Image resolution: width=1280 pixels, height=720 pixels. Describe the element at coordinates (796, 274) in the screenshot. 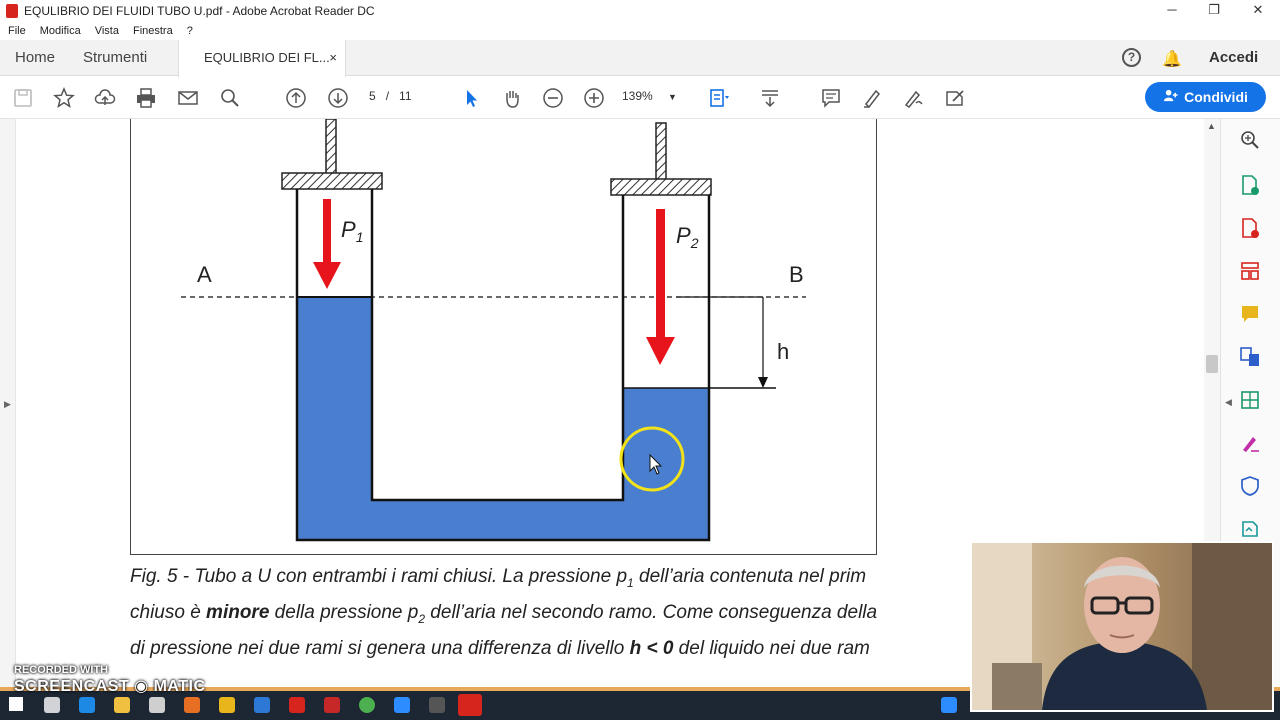

I see `label-b: B` at that location.